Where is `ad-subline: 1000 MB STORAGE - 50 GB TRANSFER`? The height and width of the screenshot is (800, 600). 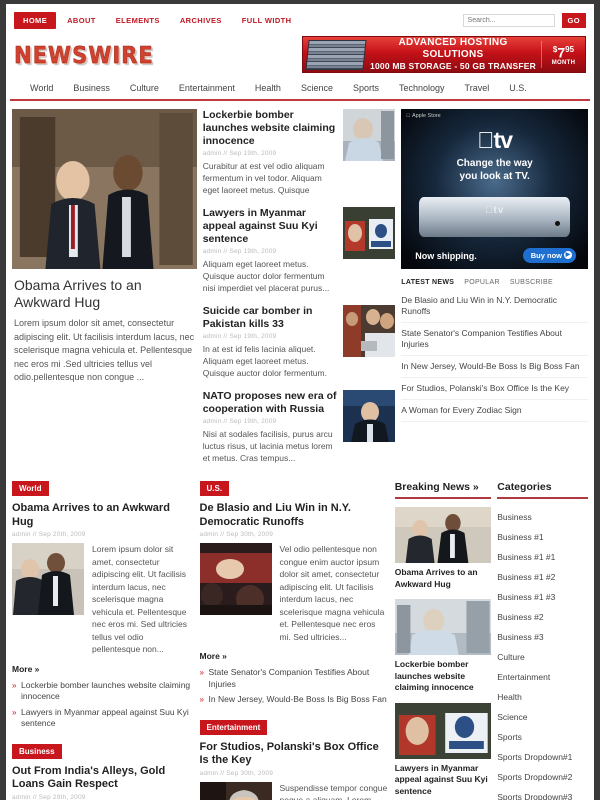 ad-subline: 1000 MB STORAGE - 50 GB TRANSFER is located at coordinates (453, 66).